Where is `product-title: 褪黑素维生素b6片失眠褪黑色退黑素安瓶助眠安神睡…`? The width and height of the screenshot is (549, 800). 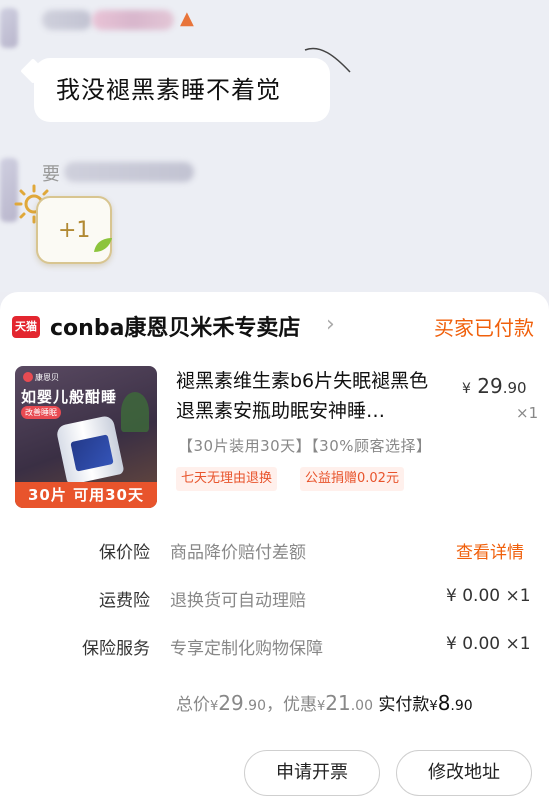
product-title: 褪黑素维生素b6片失眠褪黑色退黑素安瓶助眠安神睡… is located at coordinates (311, 396).